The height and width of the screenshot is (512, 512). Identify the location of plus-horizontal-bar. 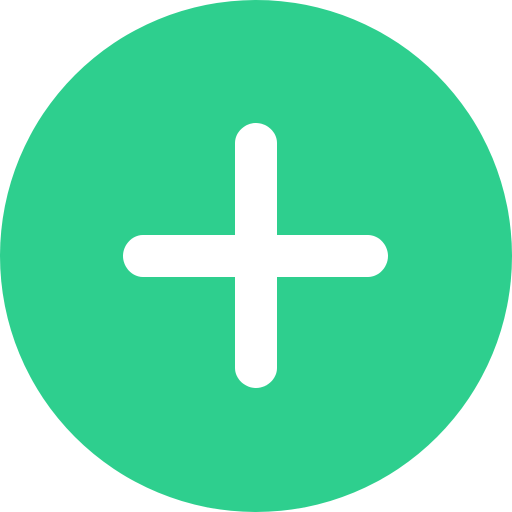
(255, 256).